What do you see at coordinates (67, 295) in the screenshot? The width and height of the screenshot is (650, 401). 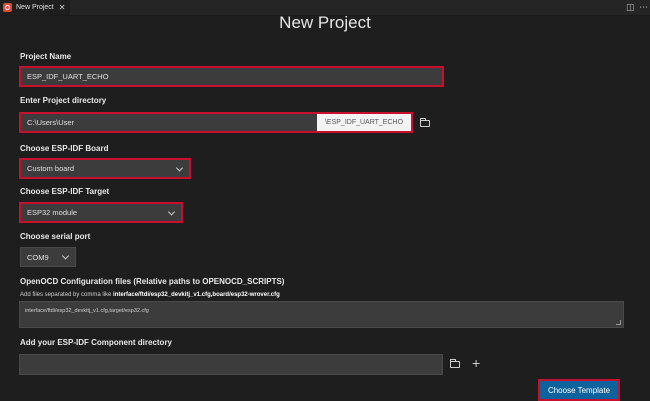 I see `openocd-hint-prefix: Add files separated by comma like` at bounding box center [67, 295].